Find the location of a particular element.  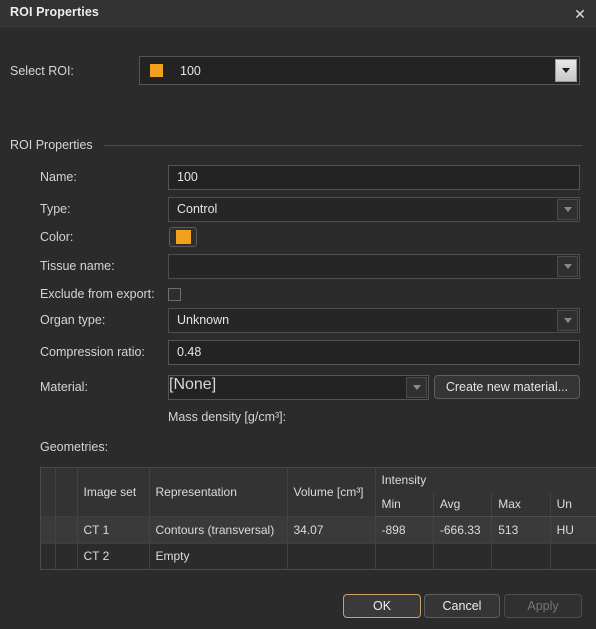

exclude-from-export-checkbox is located at coordinates (174, 294).